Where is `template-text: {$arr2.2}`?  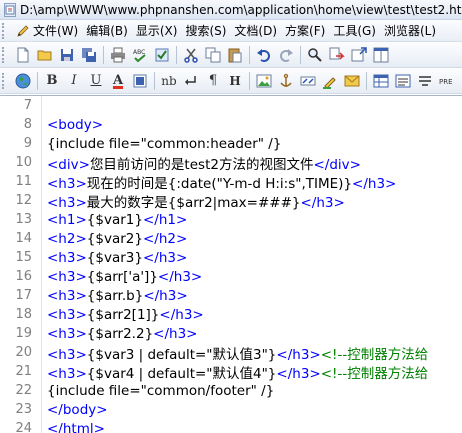 template-text: {$arr2.2} is located at coordinates (120, 333).